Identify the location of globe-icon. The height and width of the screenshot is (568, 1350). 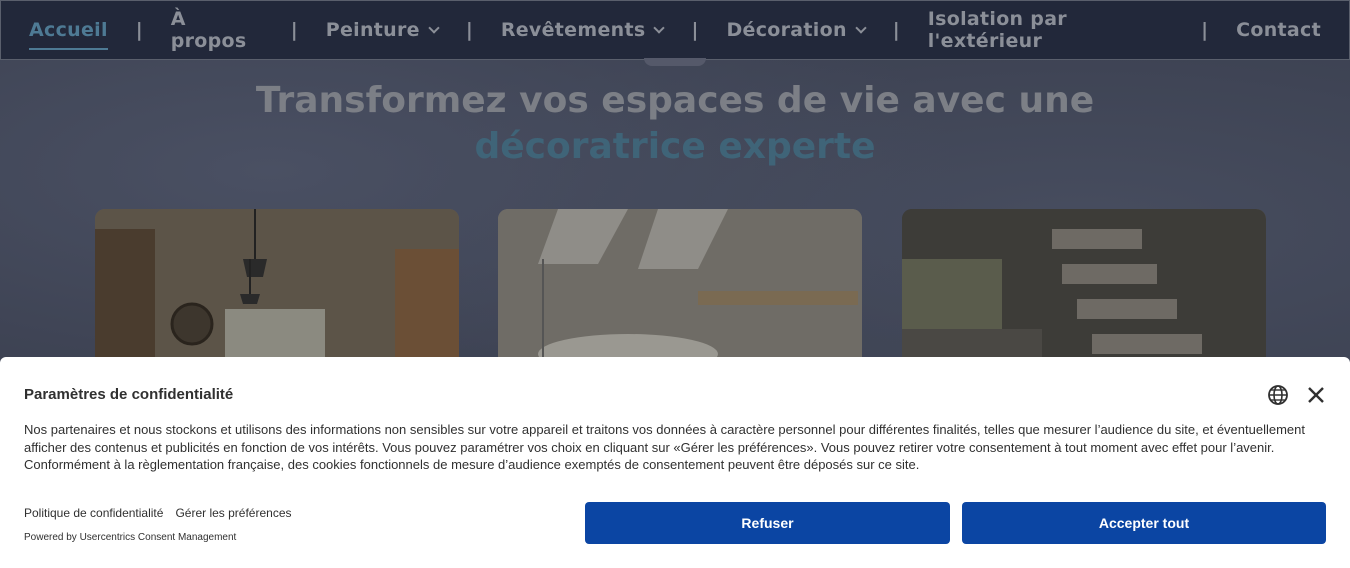
(1278, 395).